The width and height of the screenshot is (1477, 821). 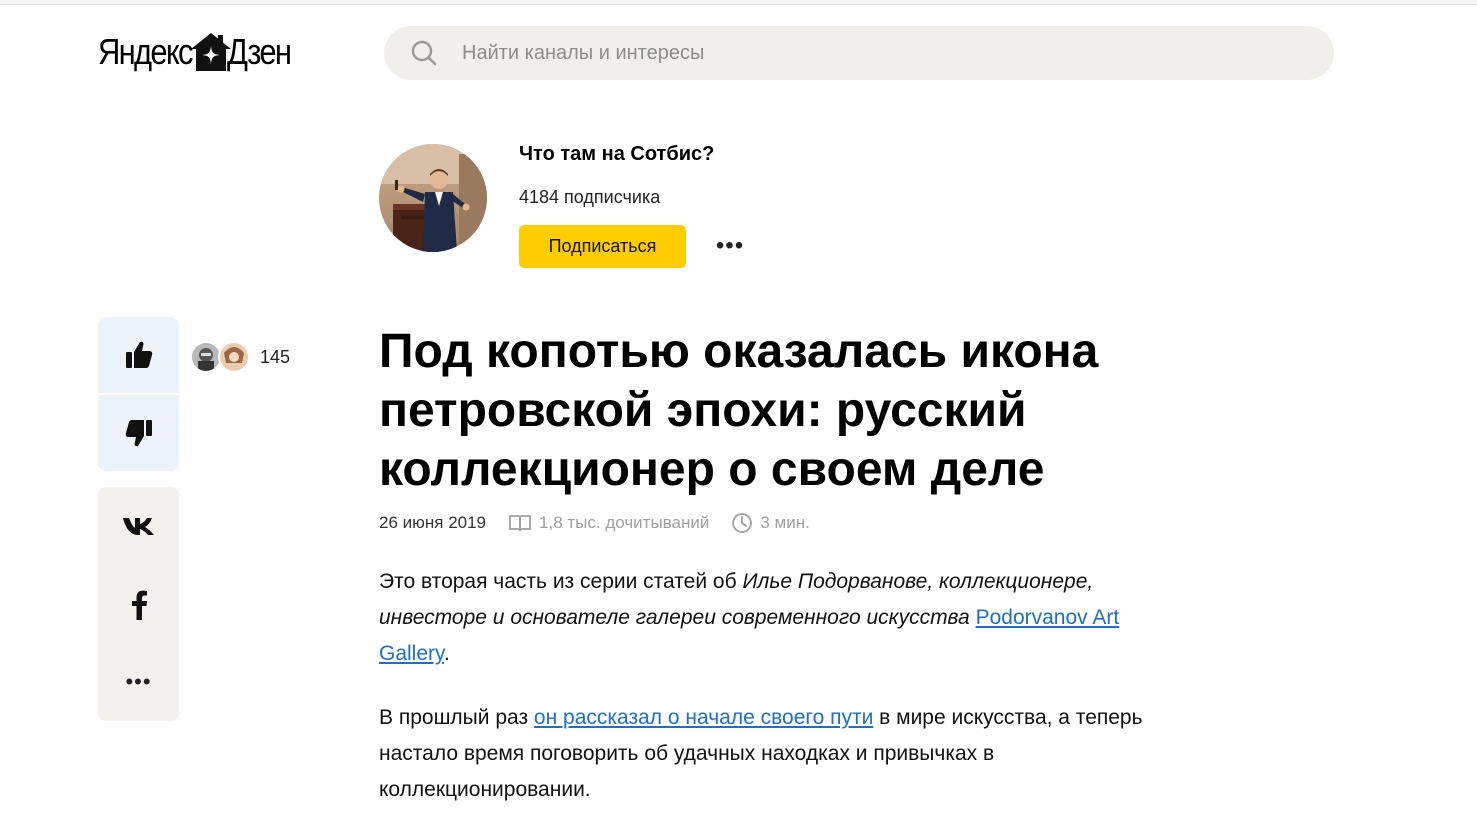 I want to click on previous-article-link: он рассказал о начале своего пути, so click(x=703, y=717).